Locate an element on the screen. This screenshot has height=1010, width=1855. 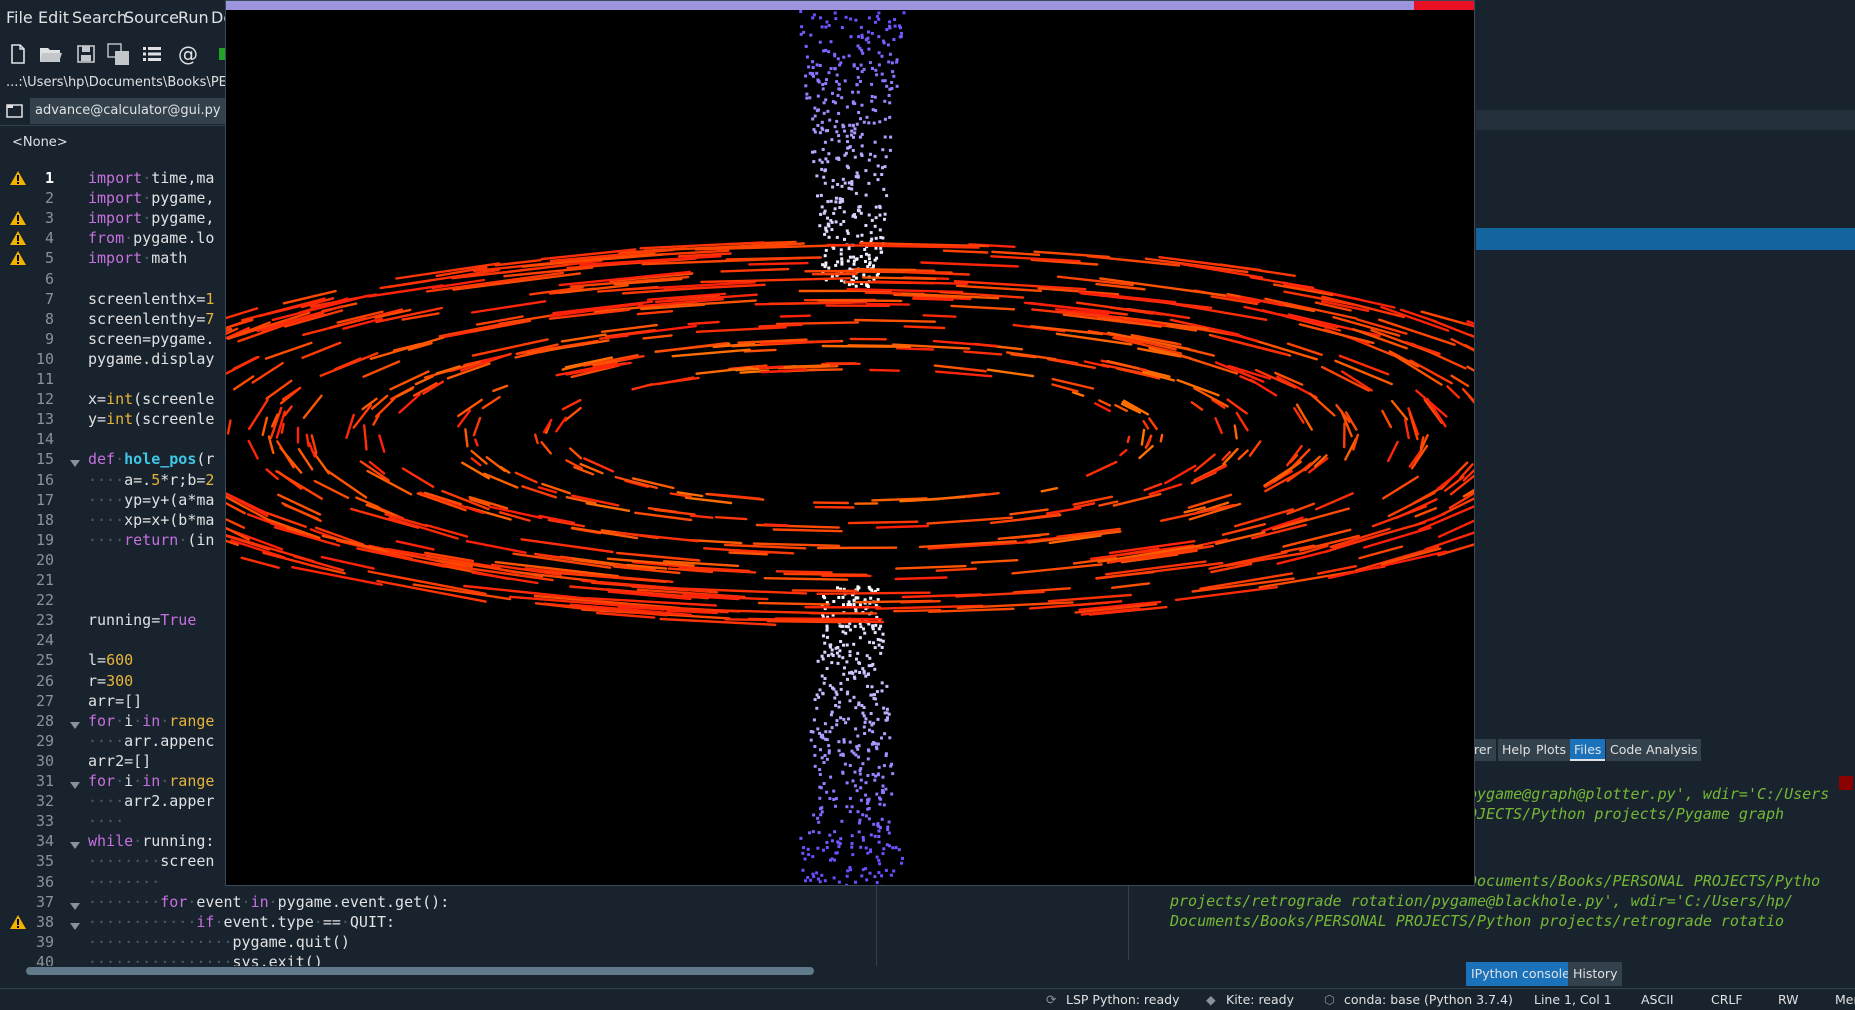
line-number: 18 is located at coordinates (44, 519).